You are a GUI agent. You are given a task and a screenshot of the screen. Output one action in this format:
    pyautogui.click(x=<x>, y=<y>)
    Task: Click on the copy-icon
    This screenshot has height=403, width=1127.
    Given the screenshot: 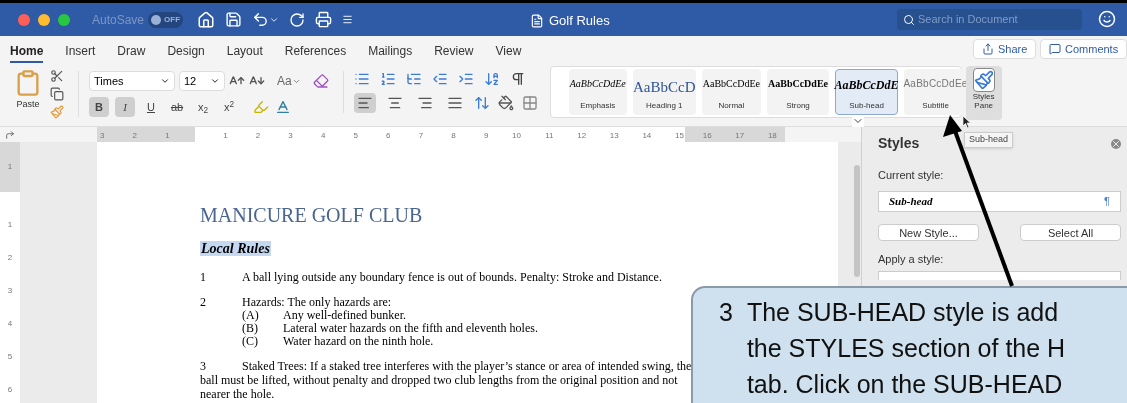 What is the action you would take?
    pyautogui.click(x=57, y=94)
    